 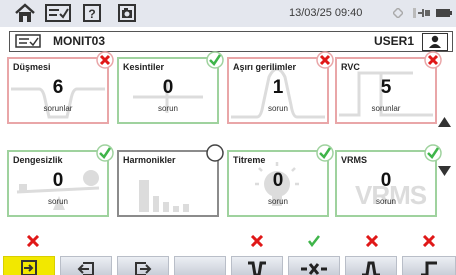 I want to click on battery-icon, so click(x=444, y=19).